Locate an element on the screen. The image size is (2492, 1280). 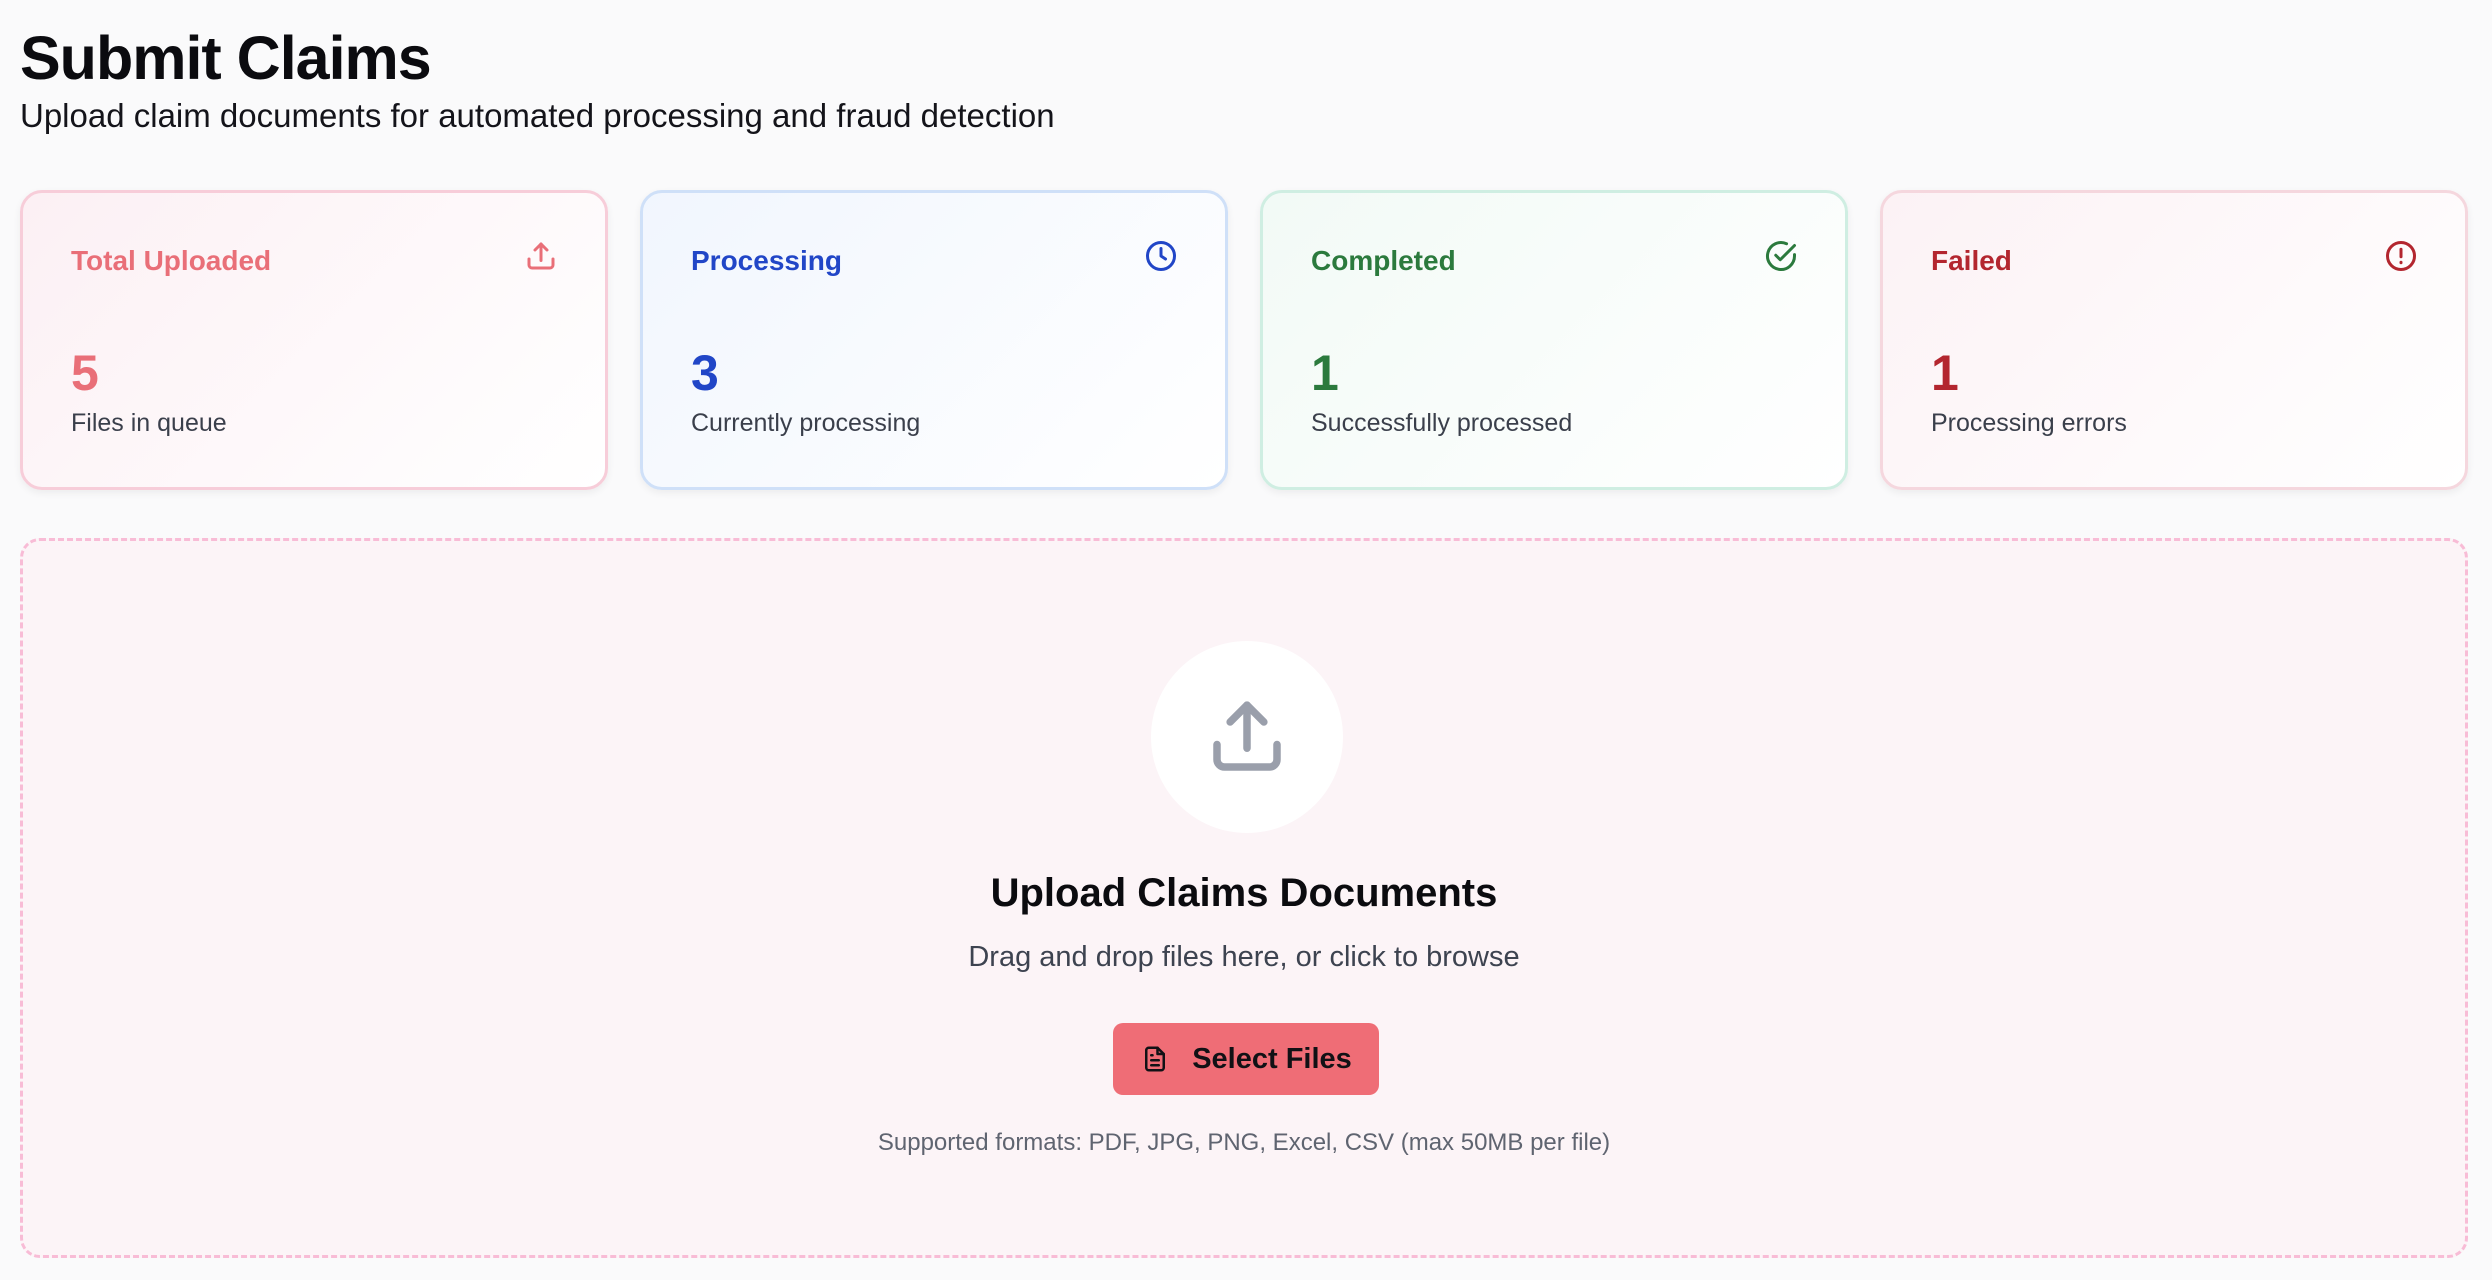
stat-value: 3 is located at coordinates (705, 373).